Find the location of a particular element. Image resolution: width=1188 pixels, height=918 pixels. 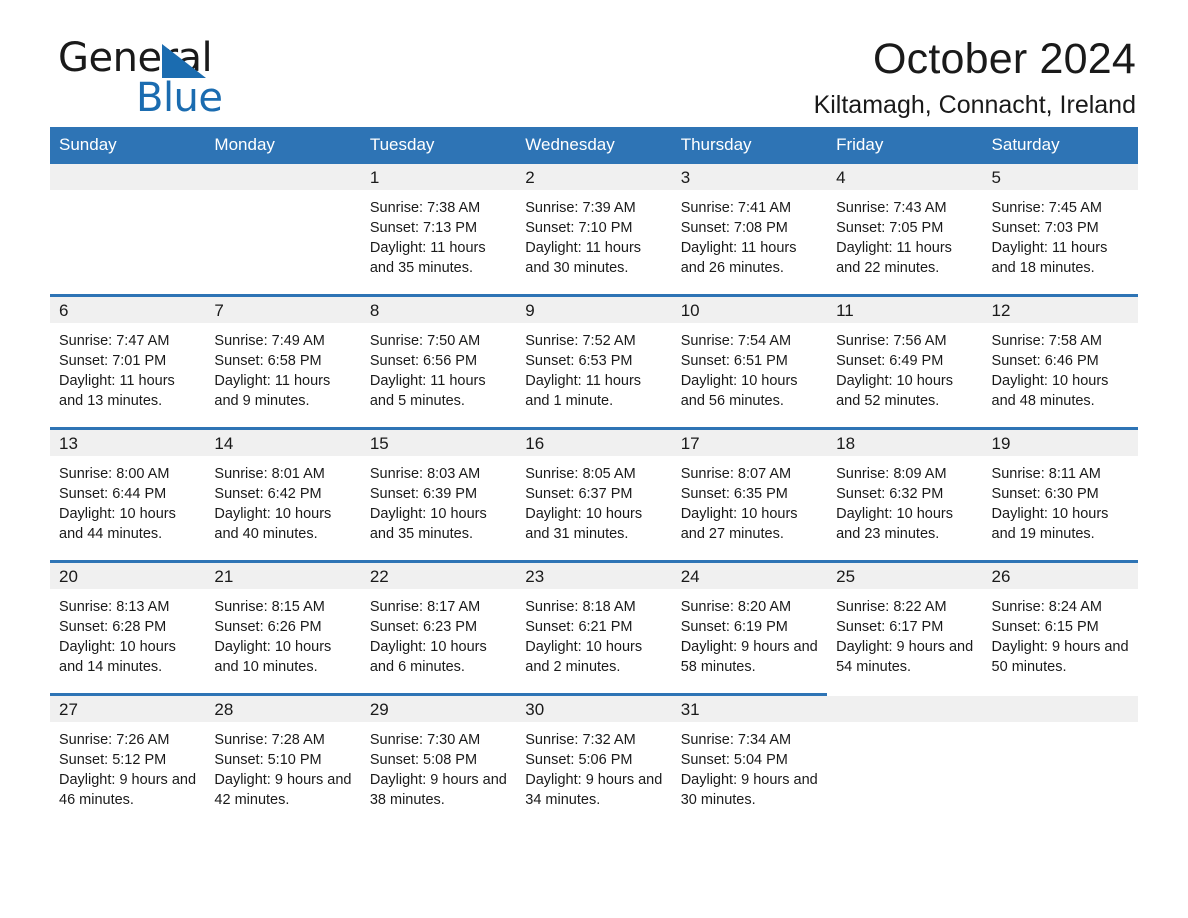

daylight-text: Daylight: 10 hours and 10 minutes. is located at coordinates (273, 657).